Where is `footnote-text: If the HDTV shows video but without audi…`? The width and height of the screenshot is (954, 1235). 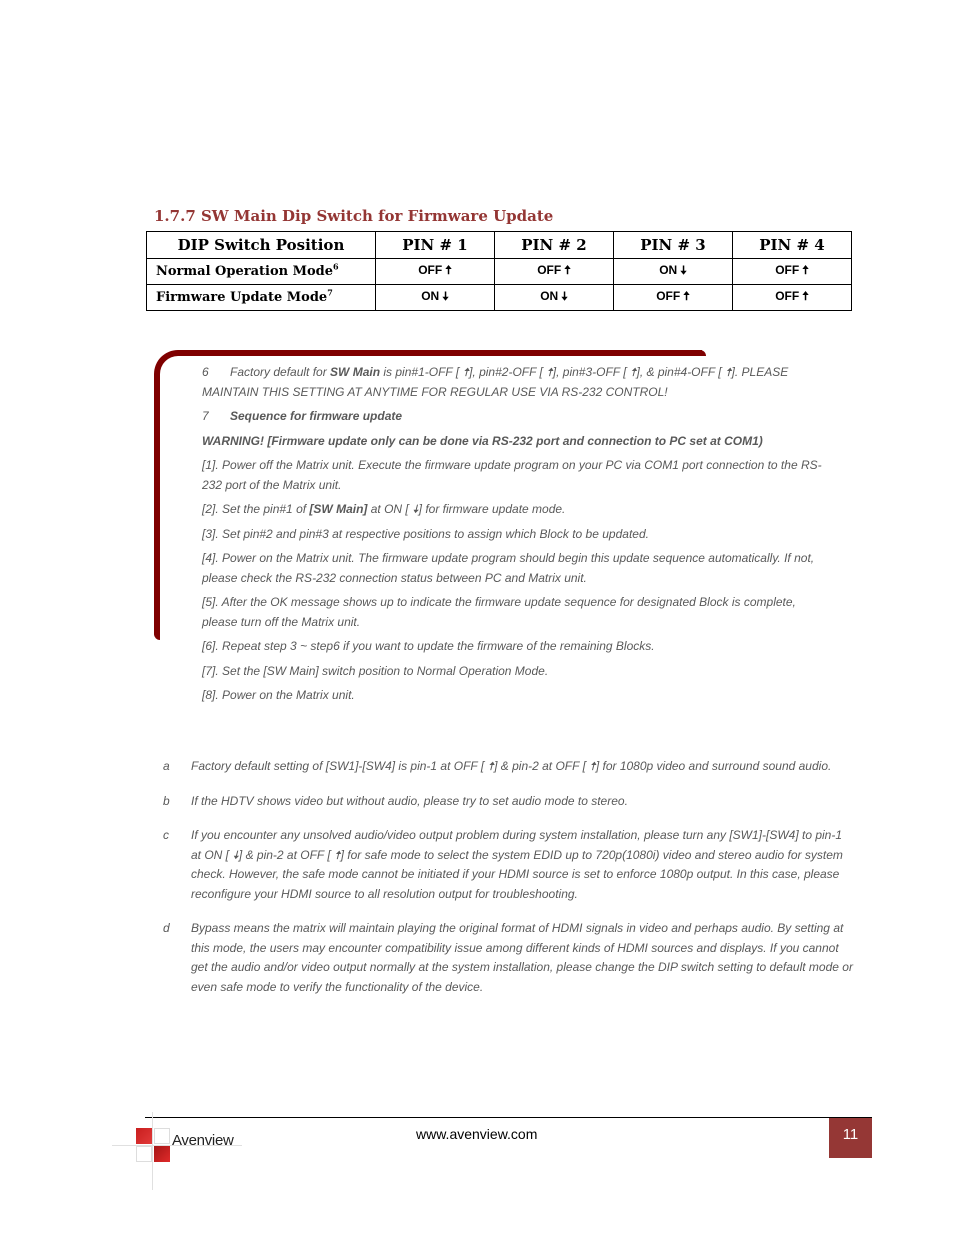
footnote-text: If the HDTV shows video but without audi… is located at coordinates (409, 800).